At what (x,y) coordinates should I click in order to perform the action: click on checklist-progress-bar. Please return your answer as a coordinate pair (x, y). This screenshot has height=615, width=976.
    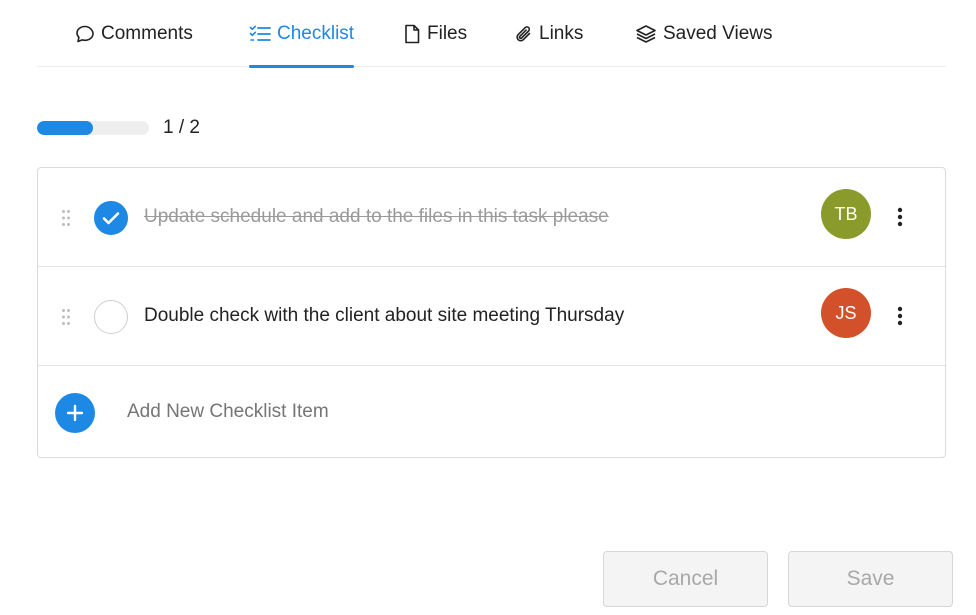
    Looking at the image, I should click on (93, 128).